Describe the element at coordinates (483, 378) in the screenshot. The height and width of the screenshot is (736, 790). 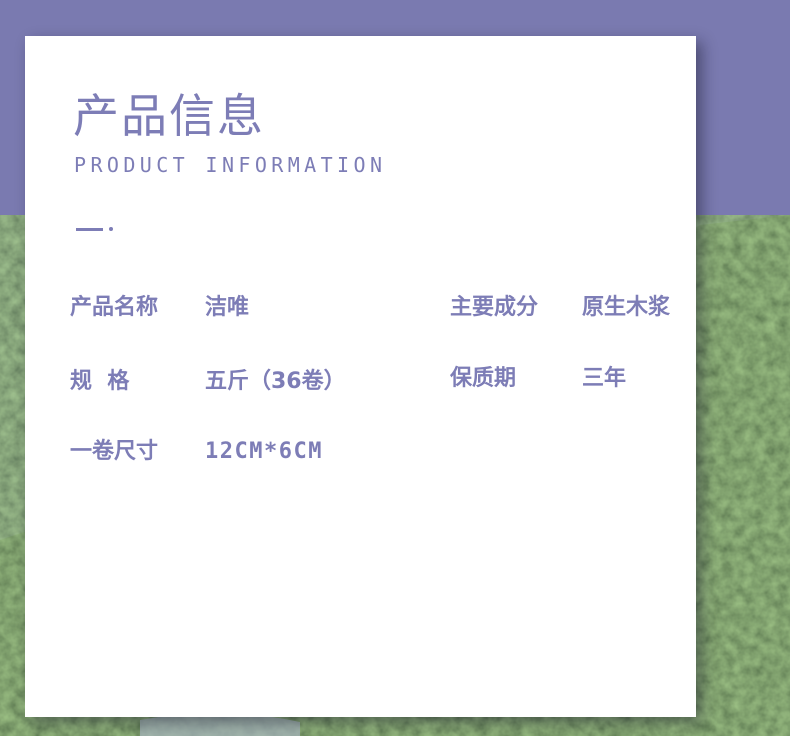
I see `spec-label-shelf-life: 保质期` at that location.